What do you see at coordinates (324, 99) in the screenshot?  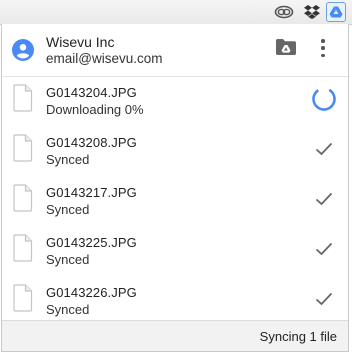 I see `loading-spinner-icon` at bounding box center [324, 99].